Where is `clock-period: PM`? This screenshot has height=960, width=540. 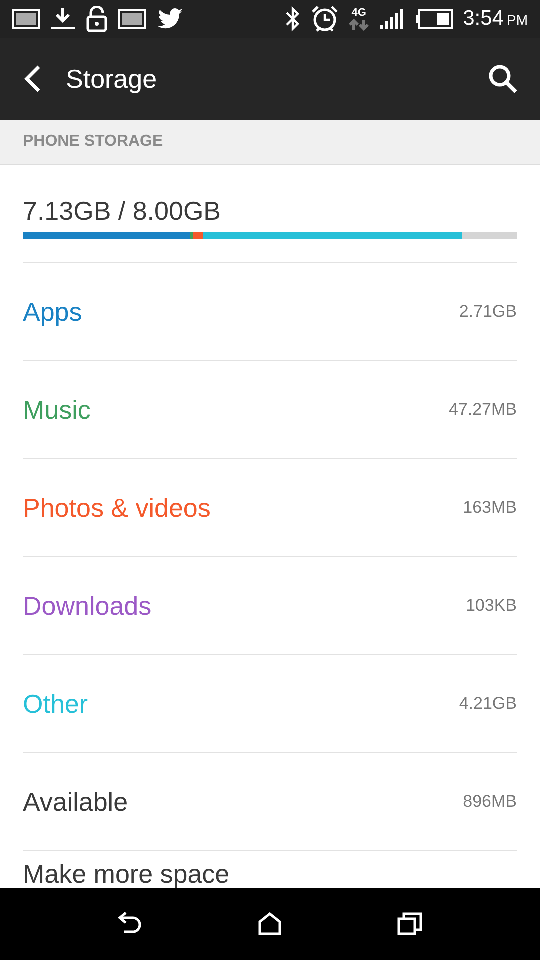
clock-period: PM is located at coordinates (517, 20).